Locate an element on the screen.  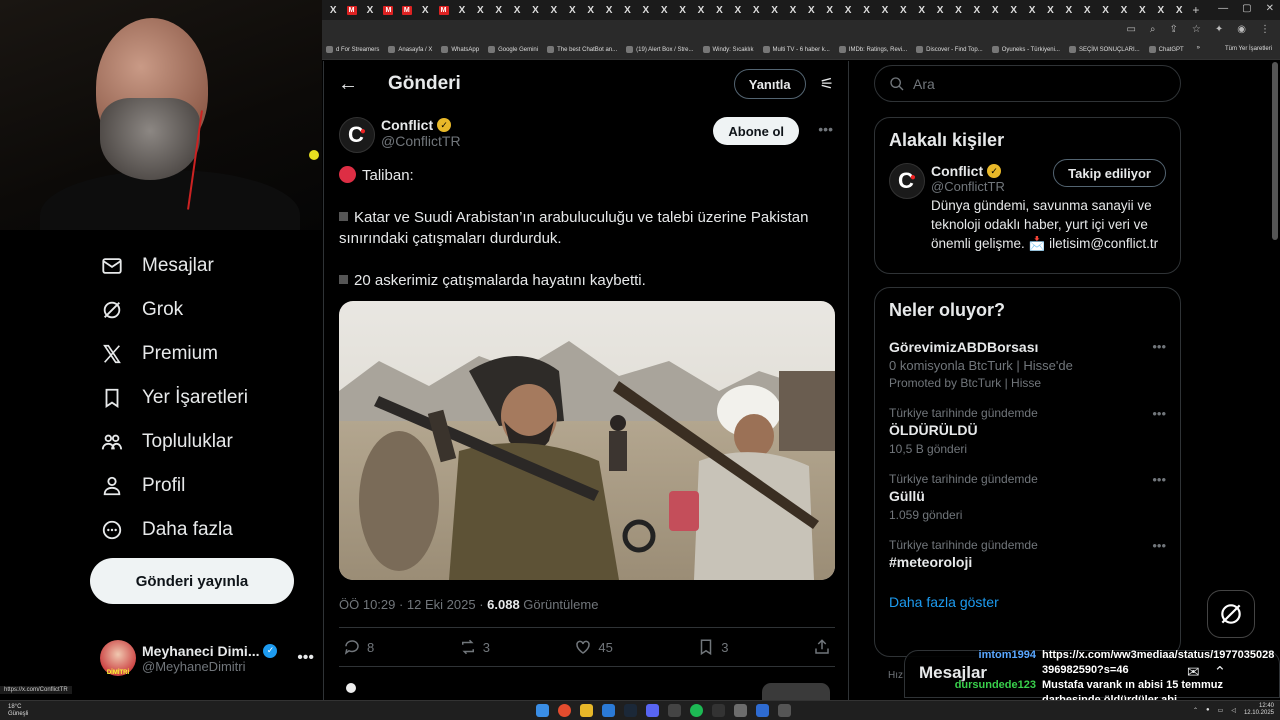
discord-icon is located at coordinates (652, 710).